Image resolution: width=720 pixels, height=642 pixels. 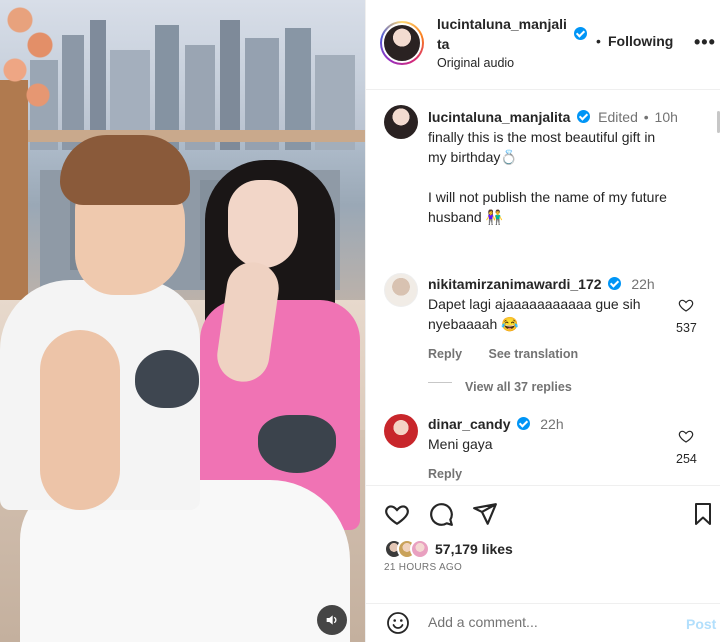 What do you see at coordinates (701, 624) in the screenshot?
I see `post-comment-button: Post` at bounding box center [701, 624].